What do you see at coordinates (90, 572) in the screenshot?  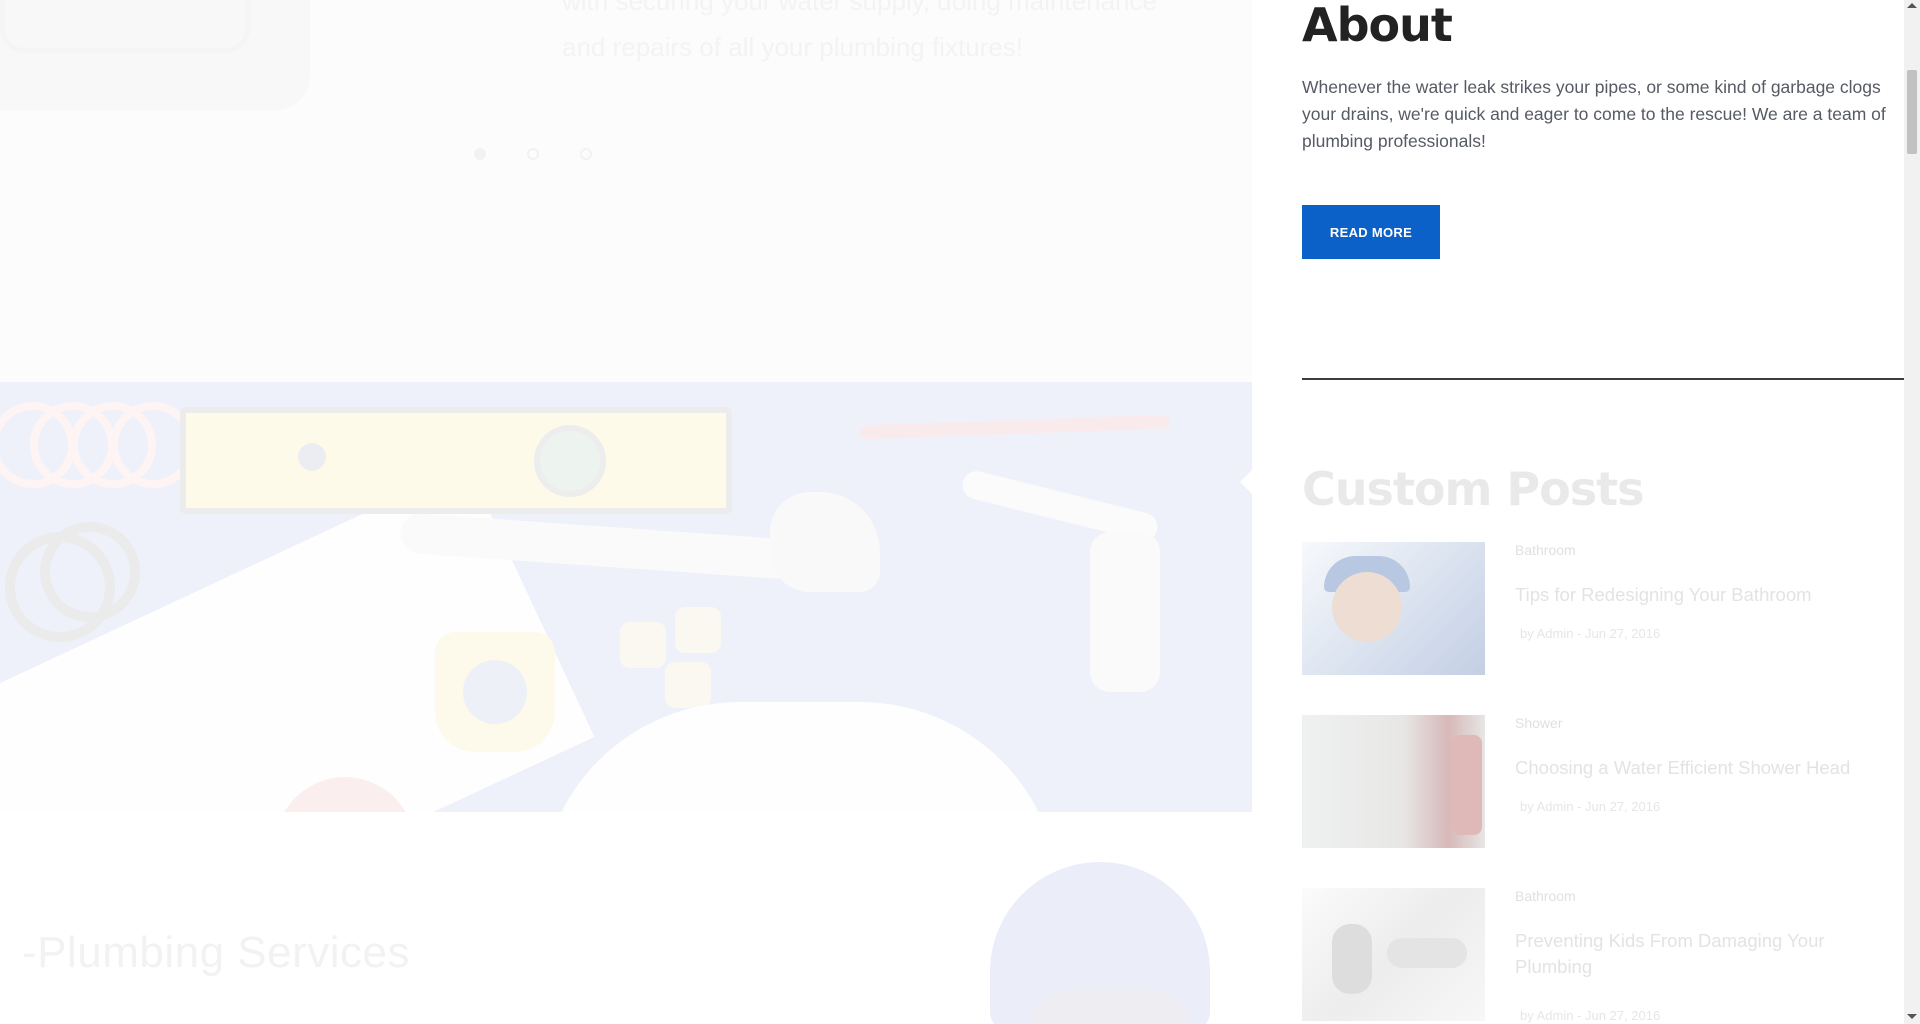 I see `o-ring` at bounding box center [90, 572].